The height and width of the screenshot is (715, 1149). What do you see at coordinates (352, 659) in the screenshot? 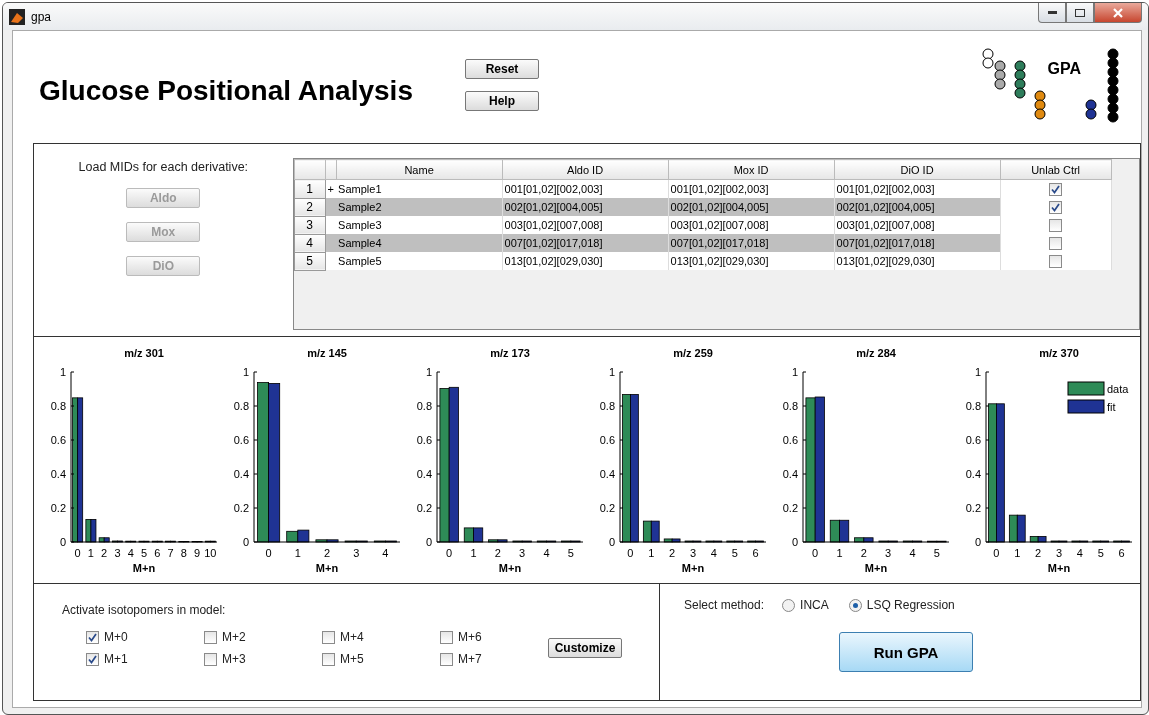
I see `checkbox-label: M+5` at bounding box center [352, 659].